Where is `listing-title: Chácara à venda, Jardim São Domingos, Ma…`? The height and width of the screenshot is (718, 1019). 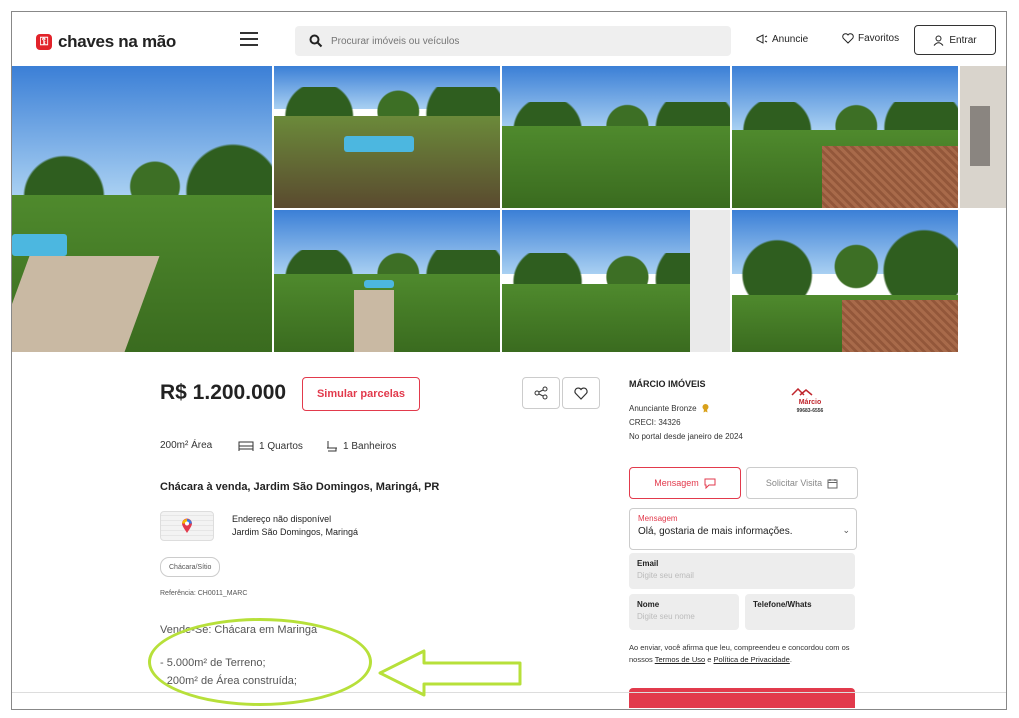 listing-title: Chácara à venda, Jardim São Domingos, Ma… is located at coordinates (300, 487).